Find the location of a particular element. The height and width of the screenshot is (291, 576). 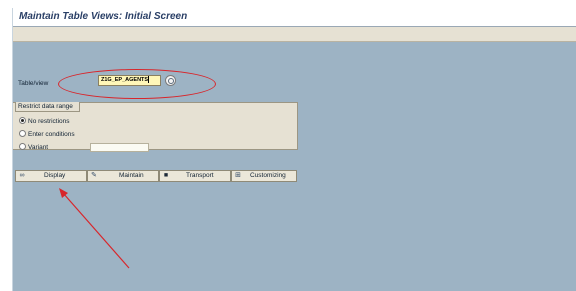

variant-input is located at coordinates (119, 147).